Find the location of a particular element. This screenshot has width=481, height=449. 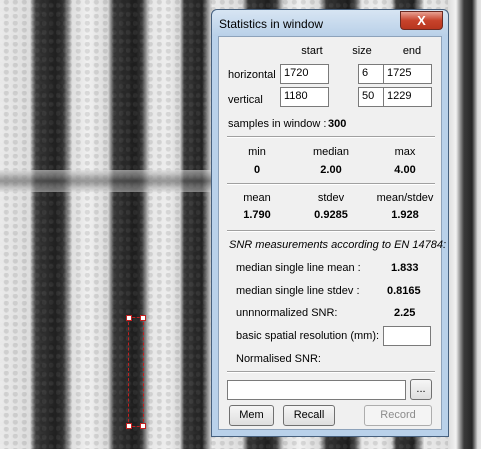

samples-label: samples in window : is located at coordinates (277, 124).